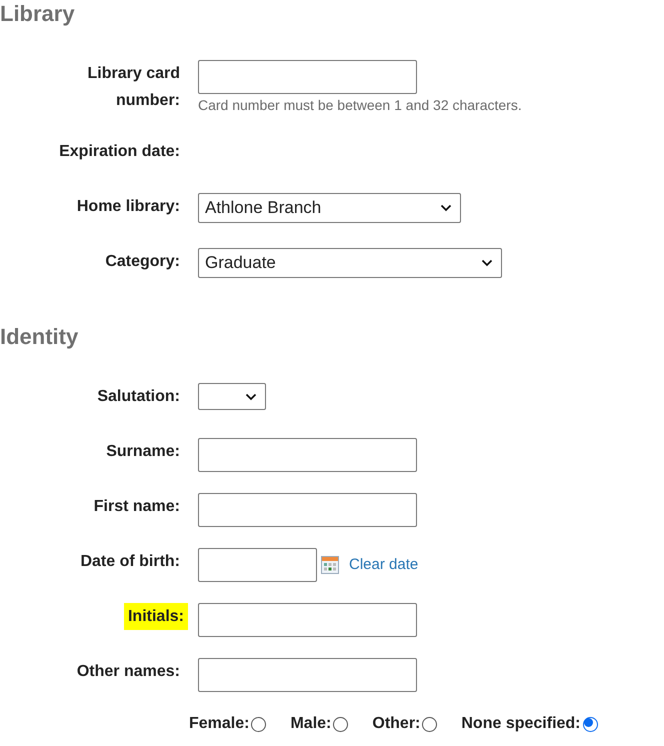 This screenshot has width=664, height=746. What do you see at coordinates (330, 565) in the screenshot?
I see `calendar-icon` at bounding box center [330, 565].